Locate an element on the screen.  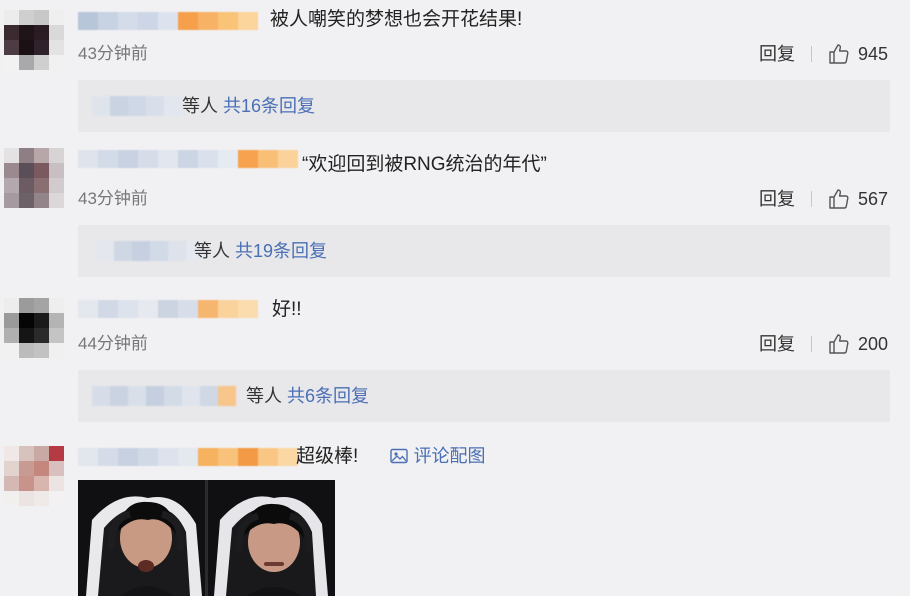
reply-summary: 等人 共6条回复 is located at coordinates (307, 396).